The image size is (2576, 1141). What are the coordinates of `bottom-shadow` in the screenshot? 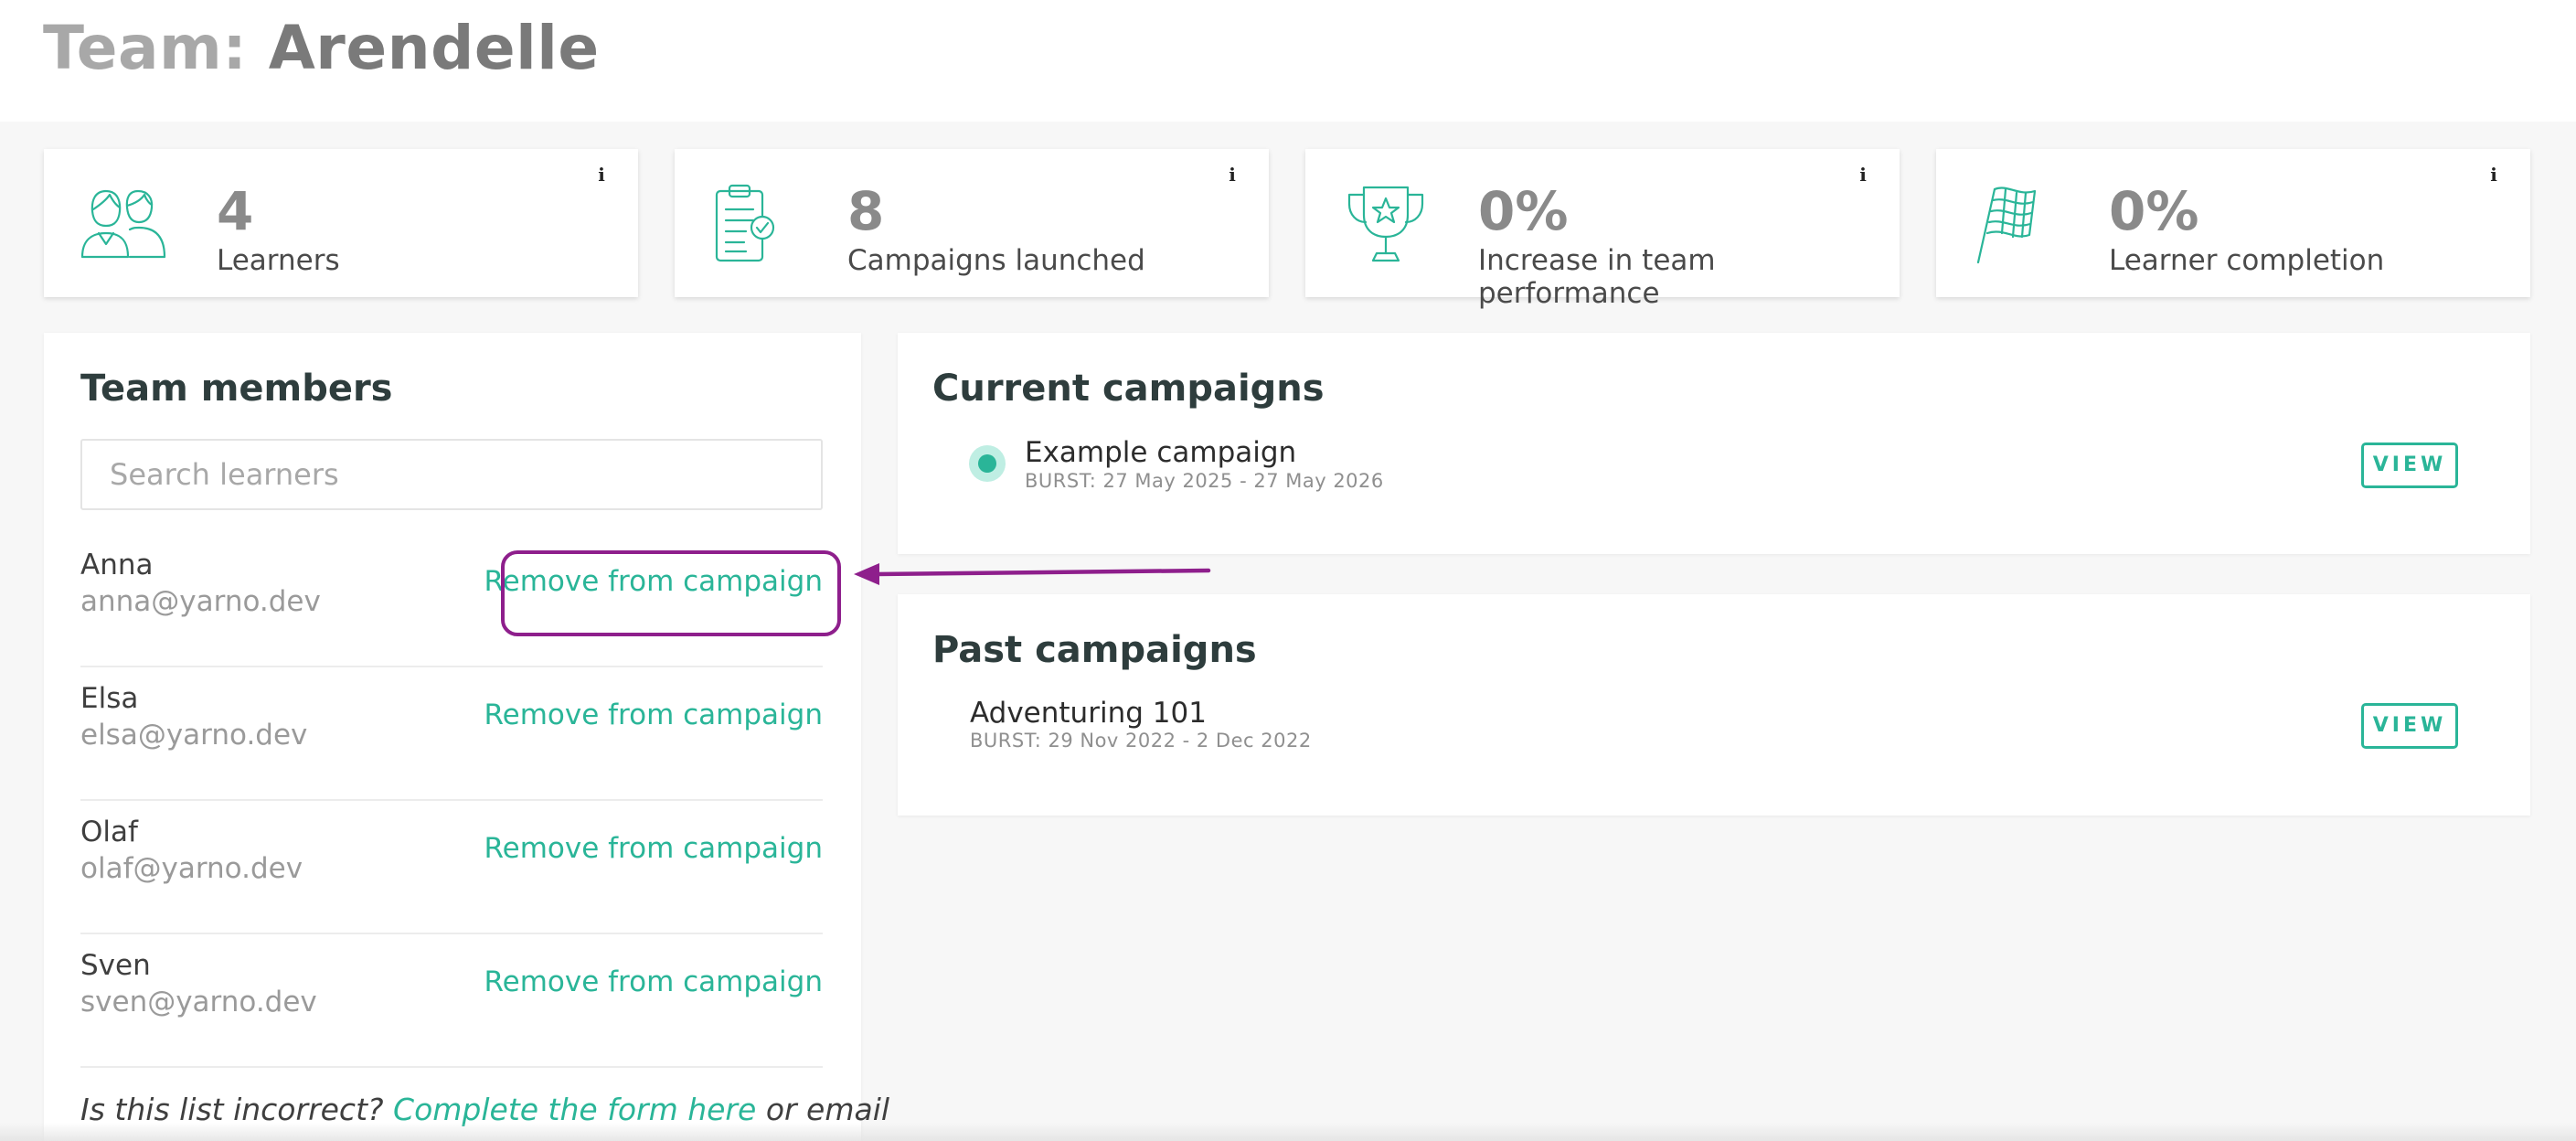 It's located at (1288, 1132).